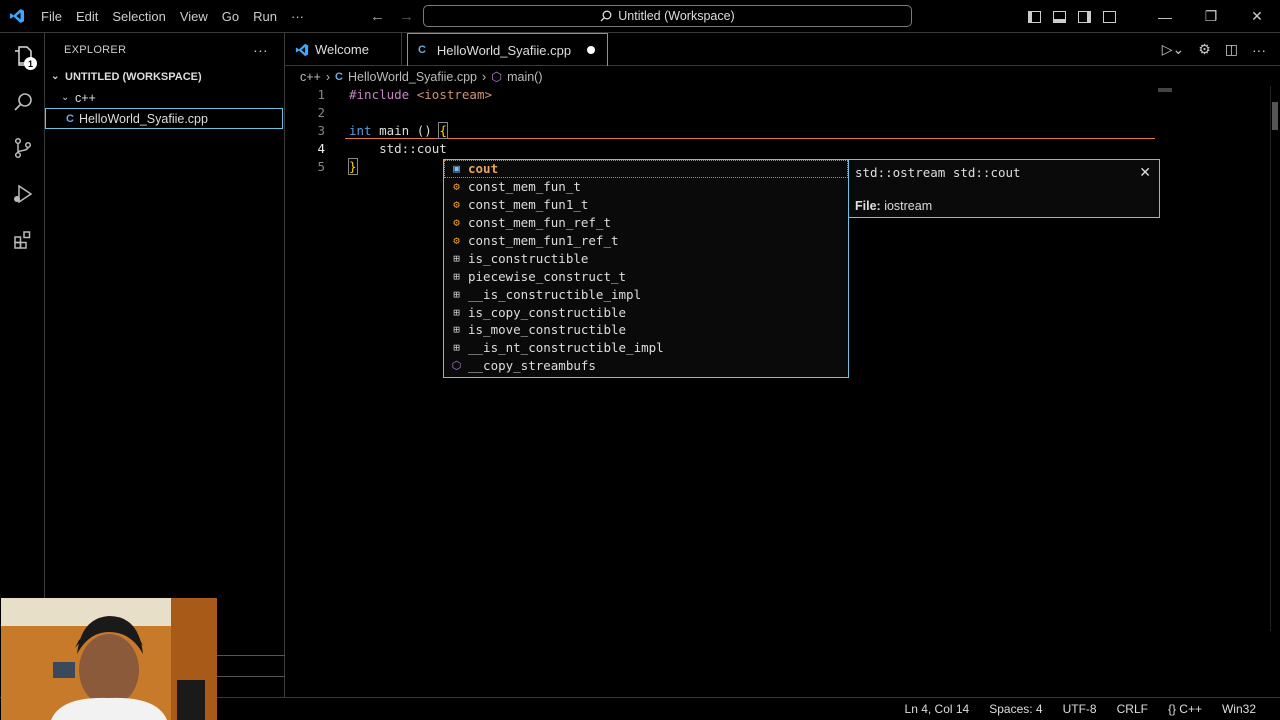 Image resolution: width=1280 pixels, height=720 pixels. I want to click on status-platform: Win32, so click(1239, 709).